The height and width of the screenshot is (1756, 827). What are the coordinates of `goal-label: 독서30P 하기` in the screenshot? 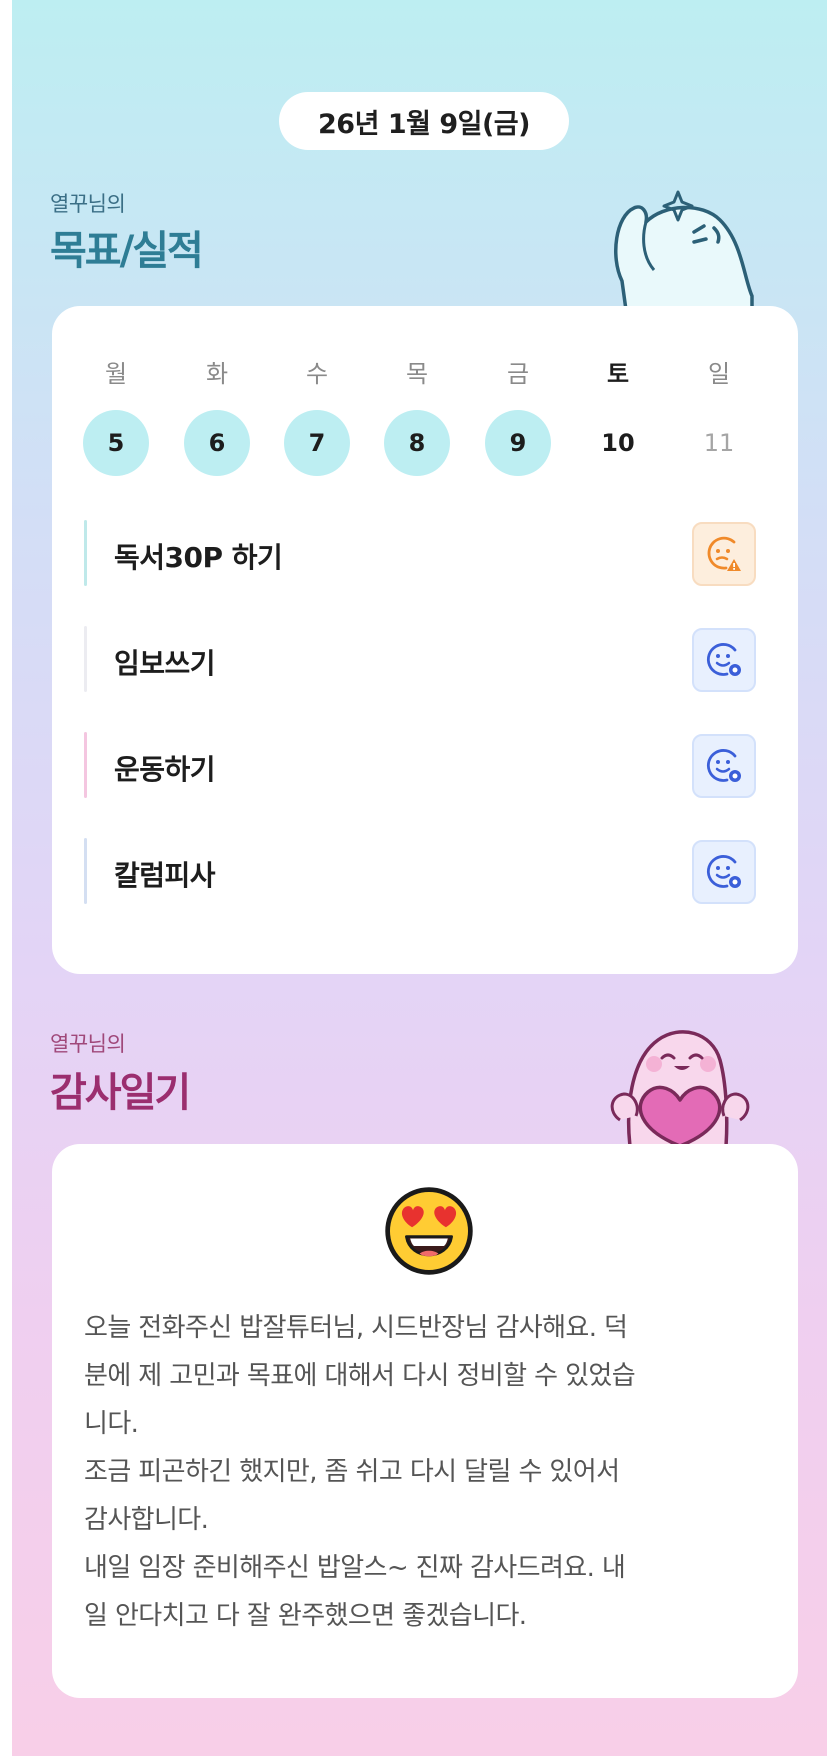 It's located at (198, 557).